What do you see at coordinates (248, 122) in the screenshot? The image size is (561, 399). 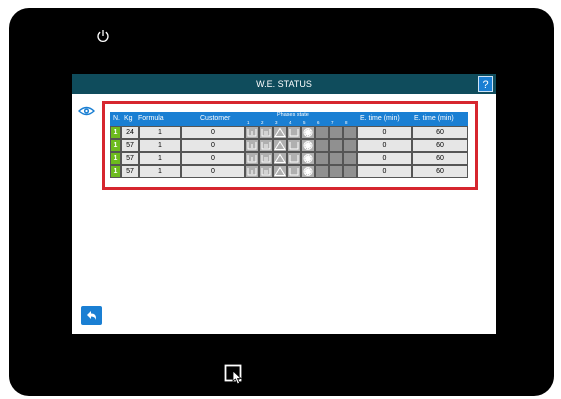 I see `phase-number: 1` at bounding box center [248, 122].